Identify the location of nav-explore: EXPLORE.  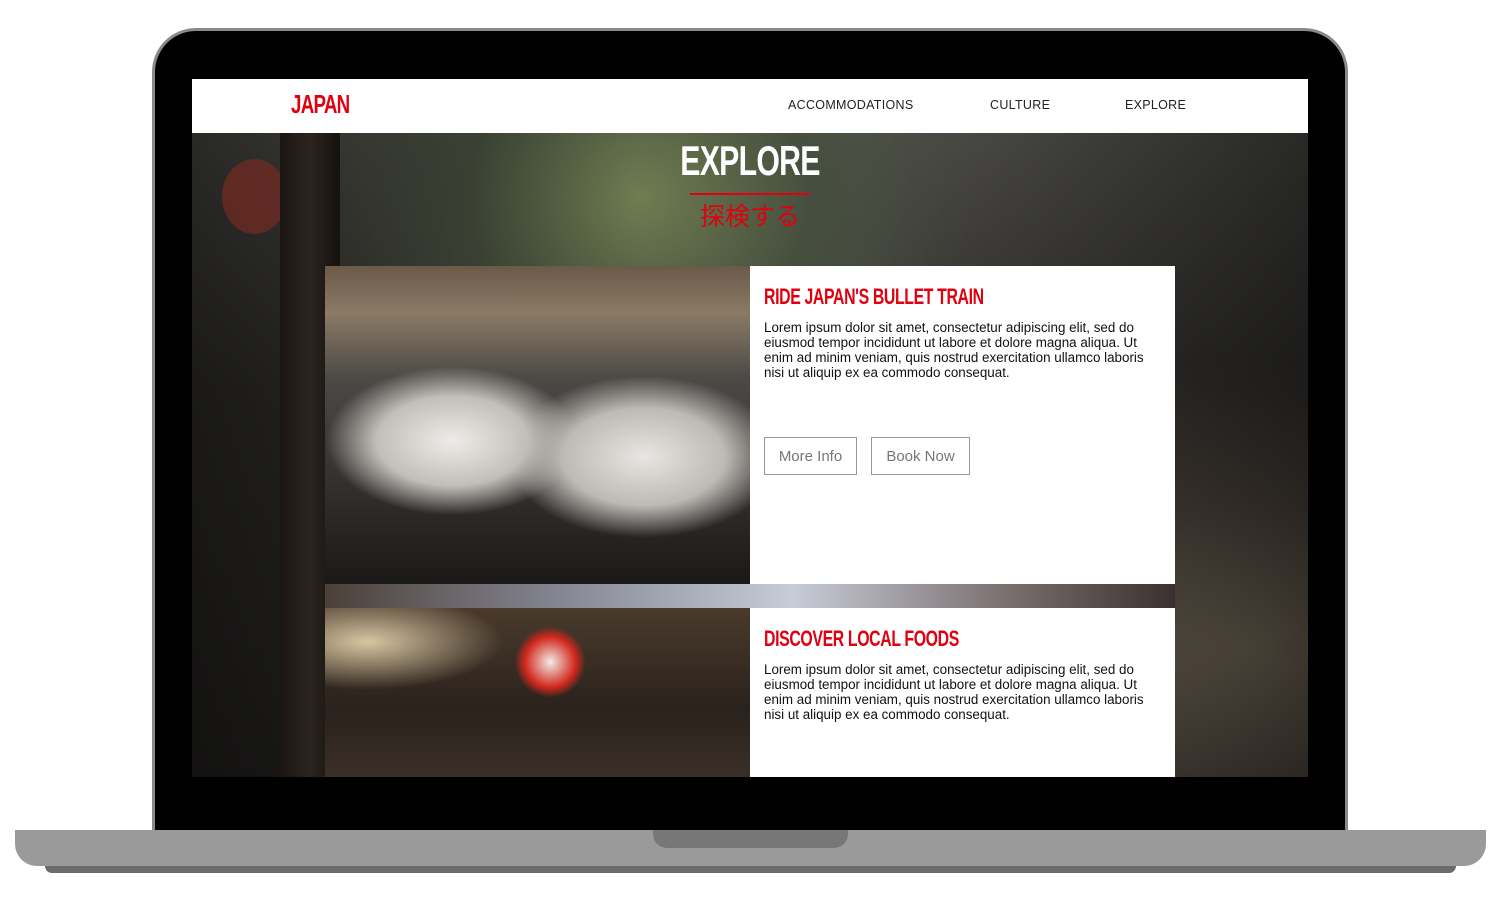
(1155, 105).